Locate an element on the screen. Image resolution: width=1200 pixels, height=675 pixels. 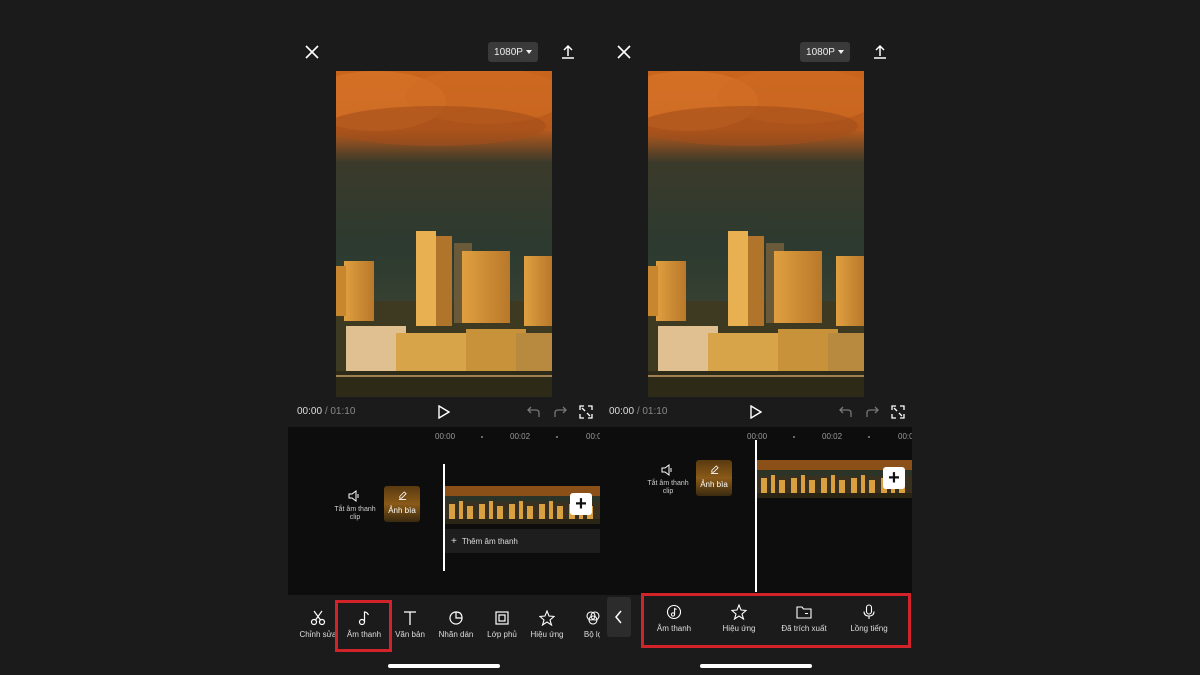
tool-label: Chỉnh sửa is located at coordinates (318, 634).